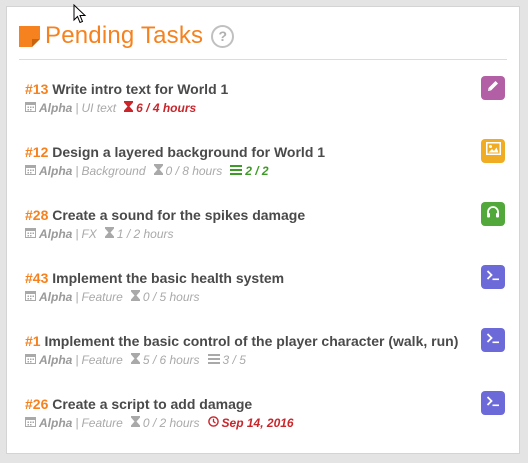 This screenshot has width=528, height=463. Describe the element at coordinates (36, 404) in the screenshot. I see `task-number: #26` at that location.